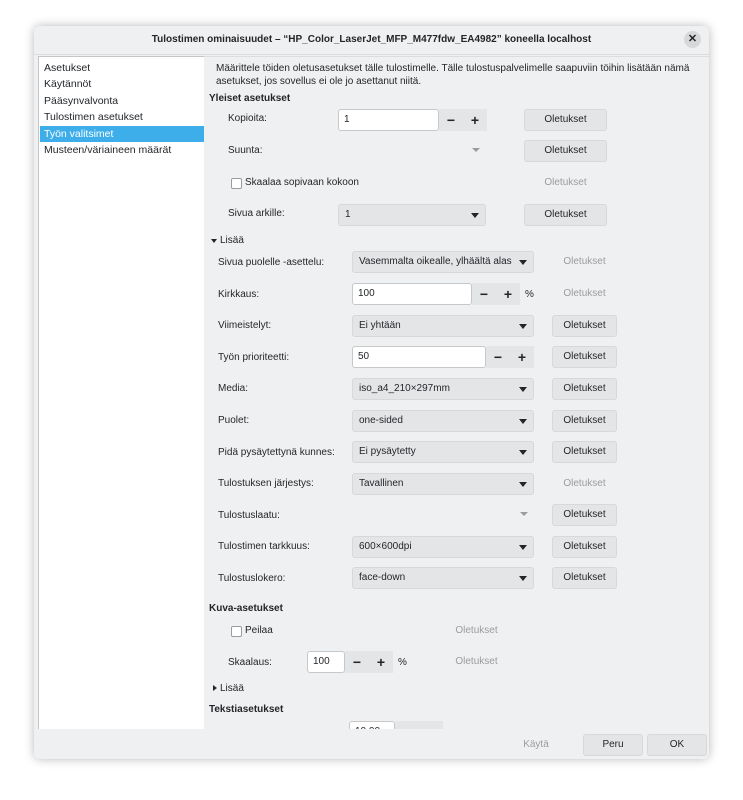 The height and width of the screenshot is (800, 743). What do you see at coordinates (233, 388) in the screenshot?
I see `media-label: Media:` at bounding box center [233, 388].